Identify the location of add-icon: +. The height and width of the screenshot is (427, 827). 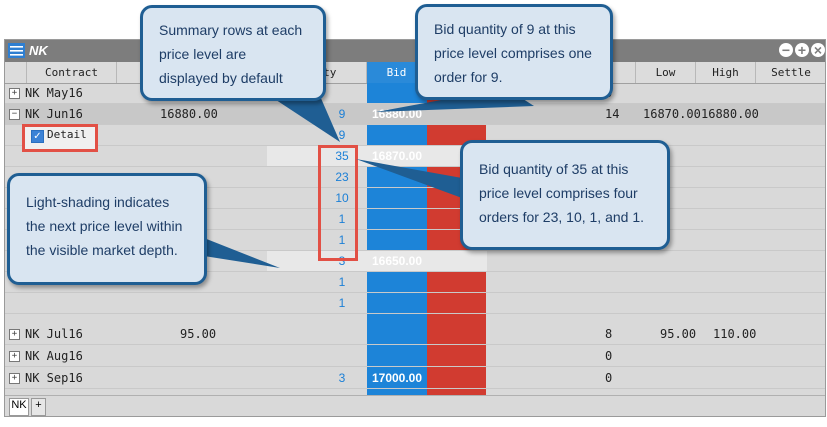
(802, 50).